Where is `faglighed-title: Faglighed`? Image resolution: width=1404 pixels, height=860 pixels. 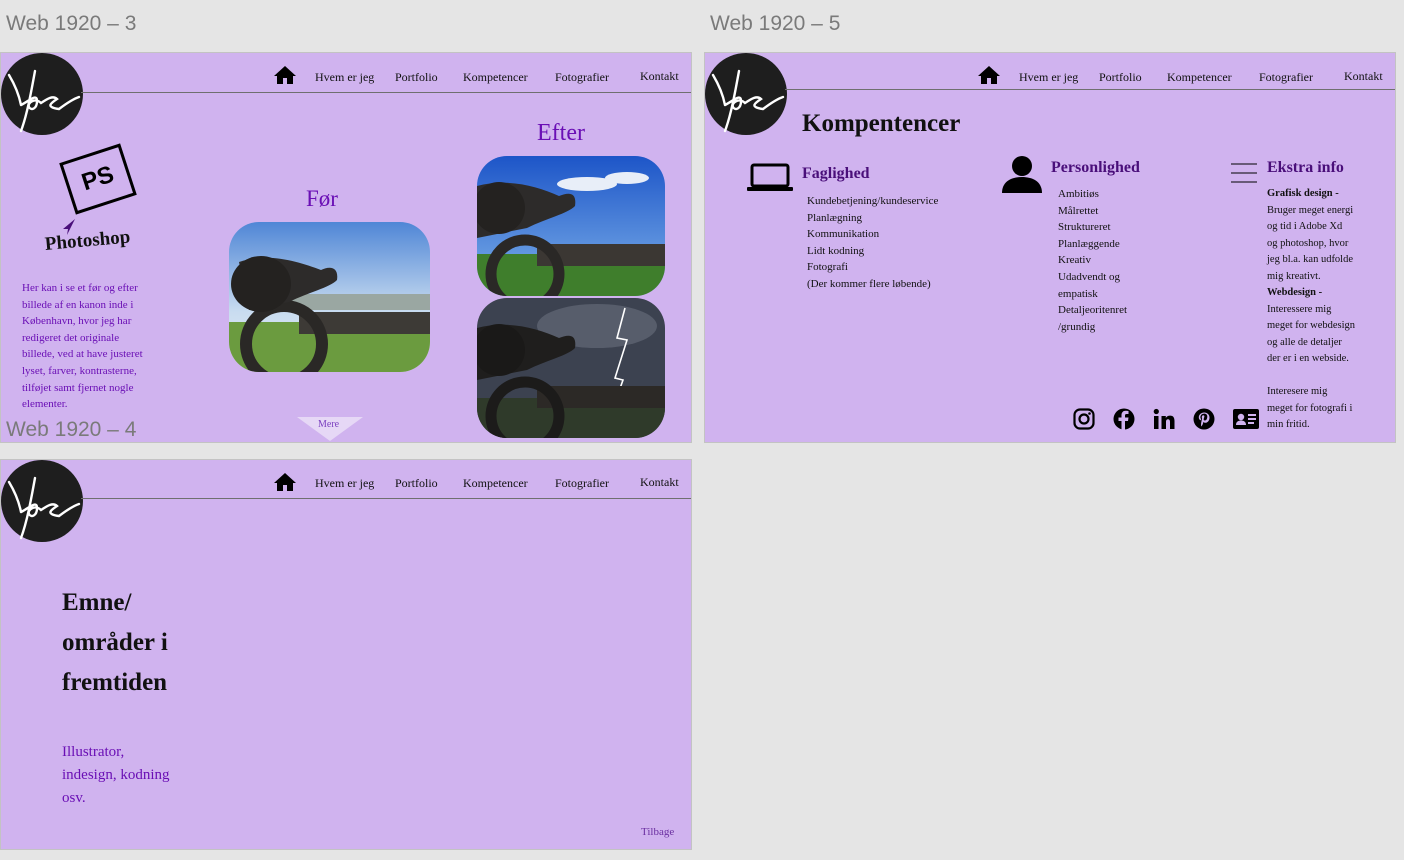
faglighed-title: Faglighed is located at coordinates (836, 173).